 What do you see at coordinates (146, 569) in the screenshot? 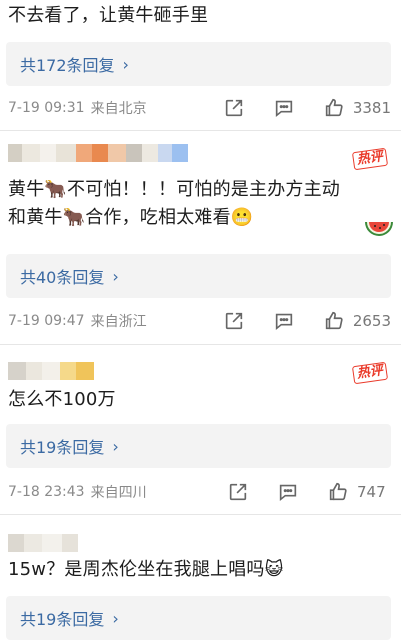
I see `comment-text: 15w？是周杰伦坐在我腿上唱吗😺` at bounding box center [146, 569].